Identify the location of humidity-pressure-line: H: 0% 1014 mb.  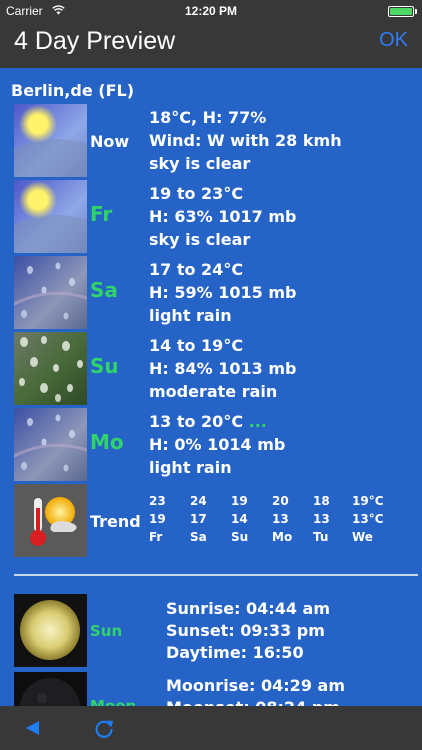
(217, 444).